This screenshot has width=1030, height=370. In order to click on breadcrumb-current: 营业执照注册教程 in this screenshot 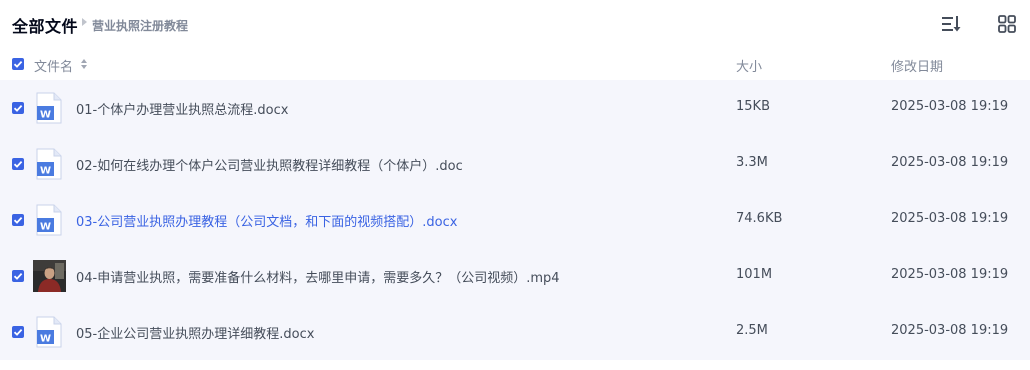, I will do `click(140, 26)`.